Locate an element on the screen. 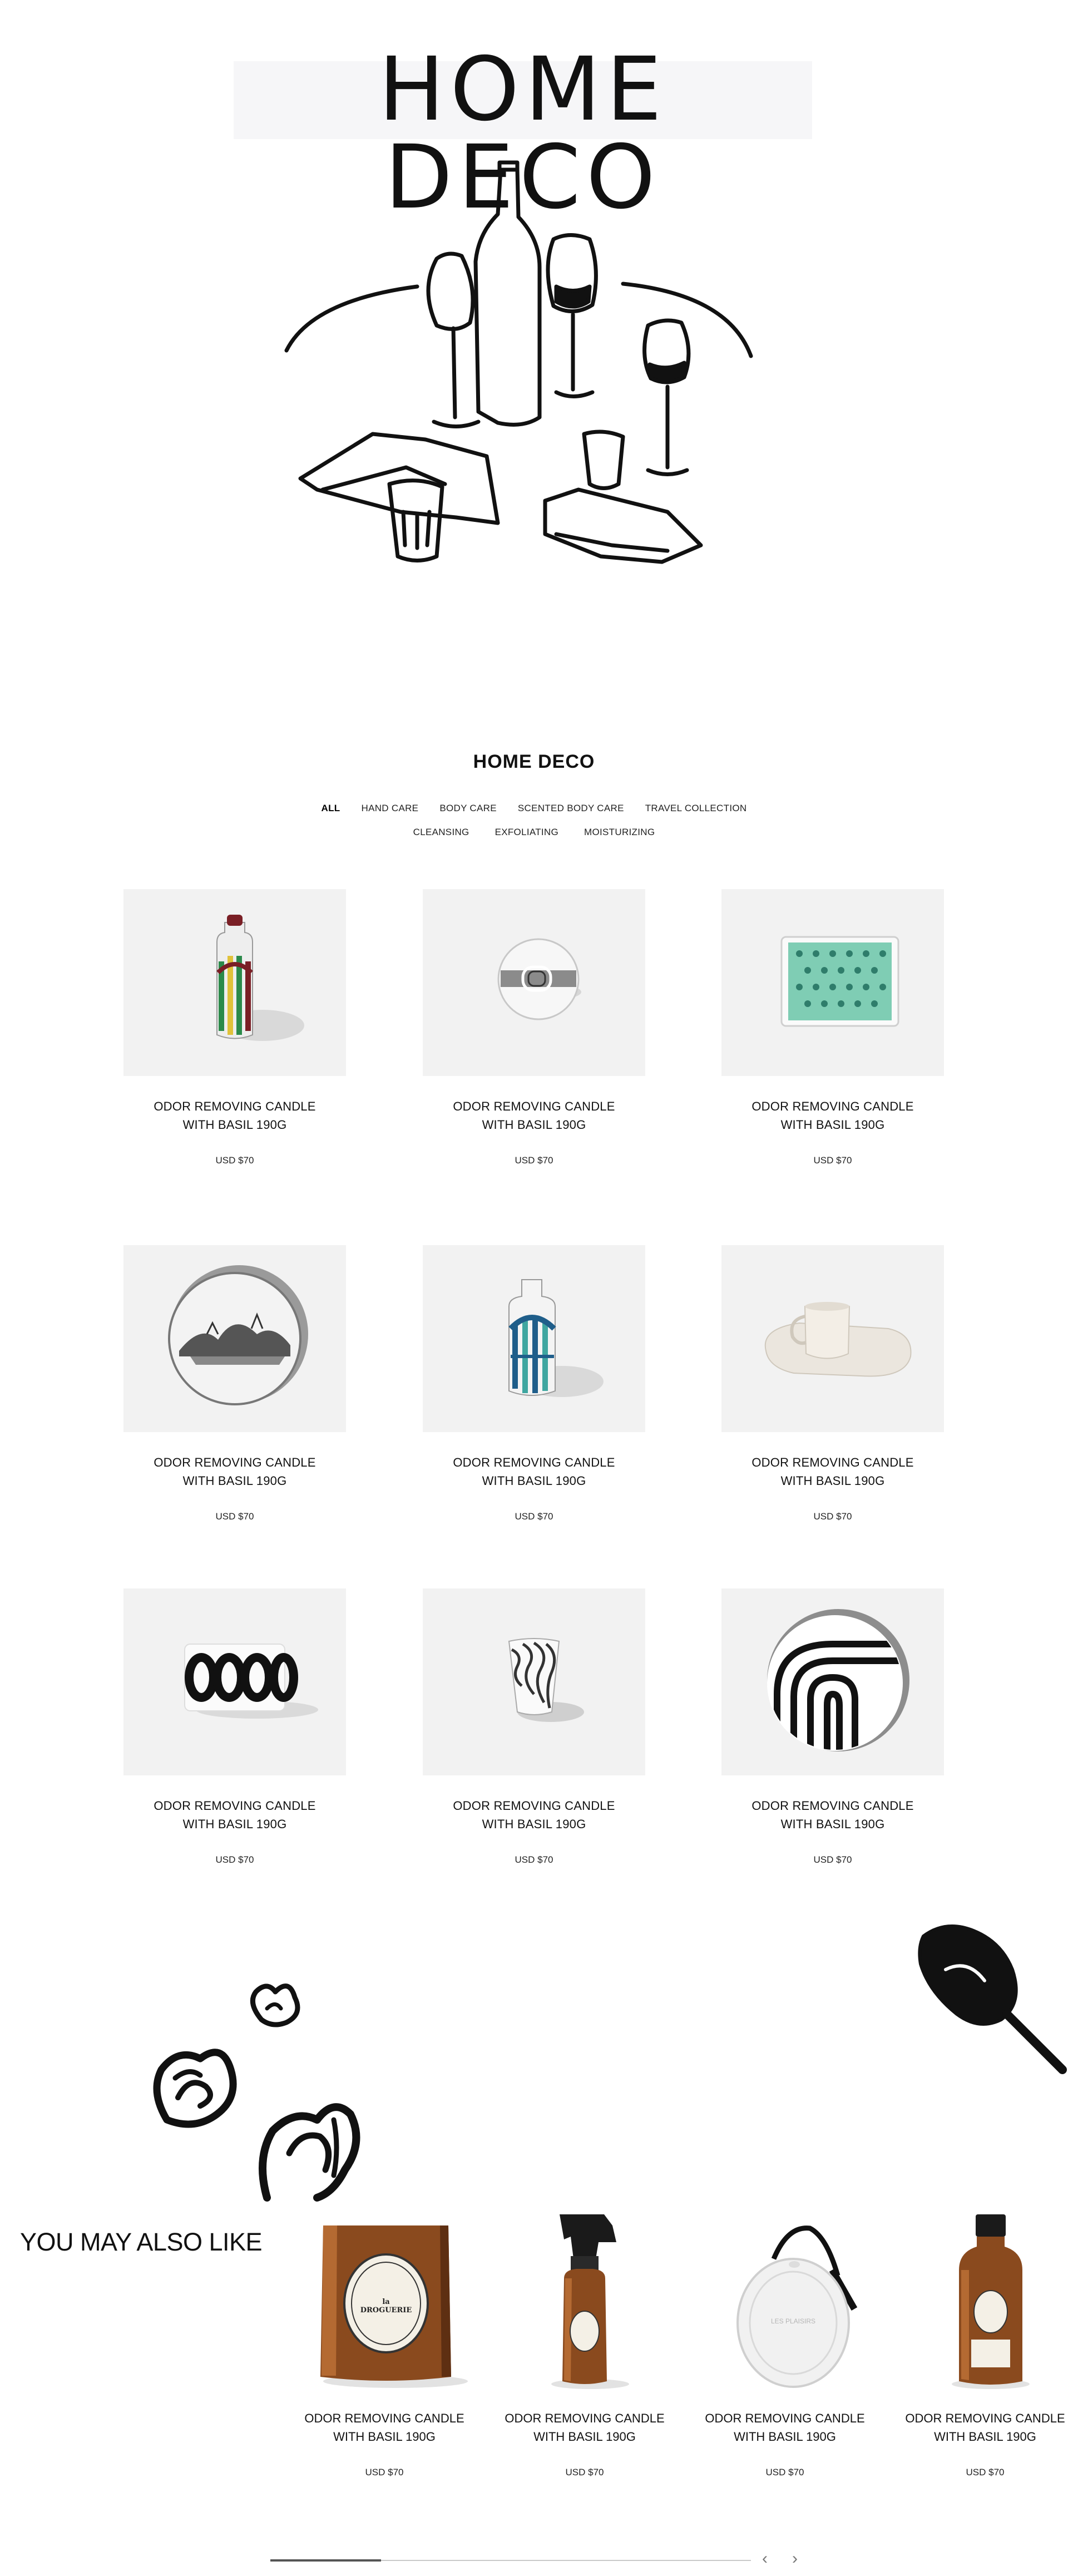 The image size is (1068, 2576). round-dish-image is located at coordinates (539, 979).